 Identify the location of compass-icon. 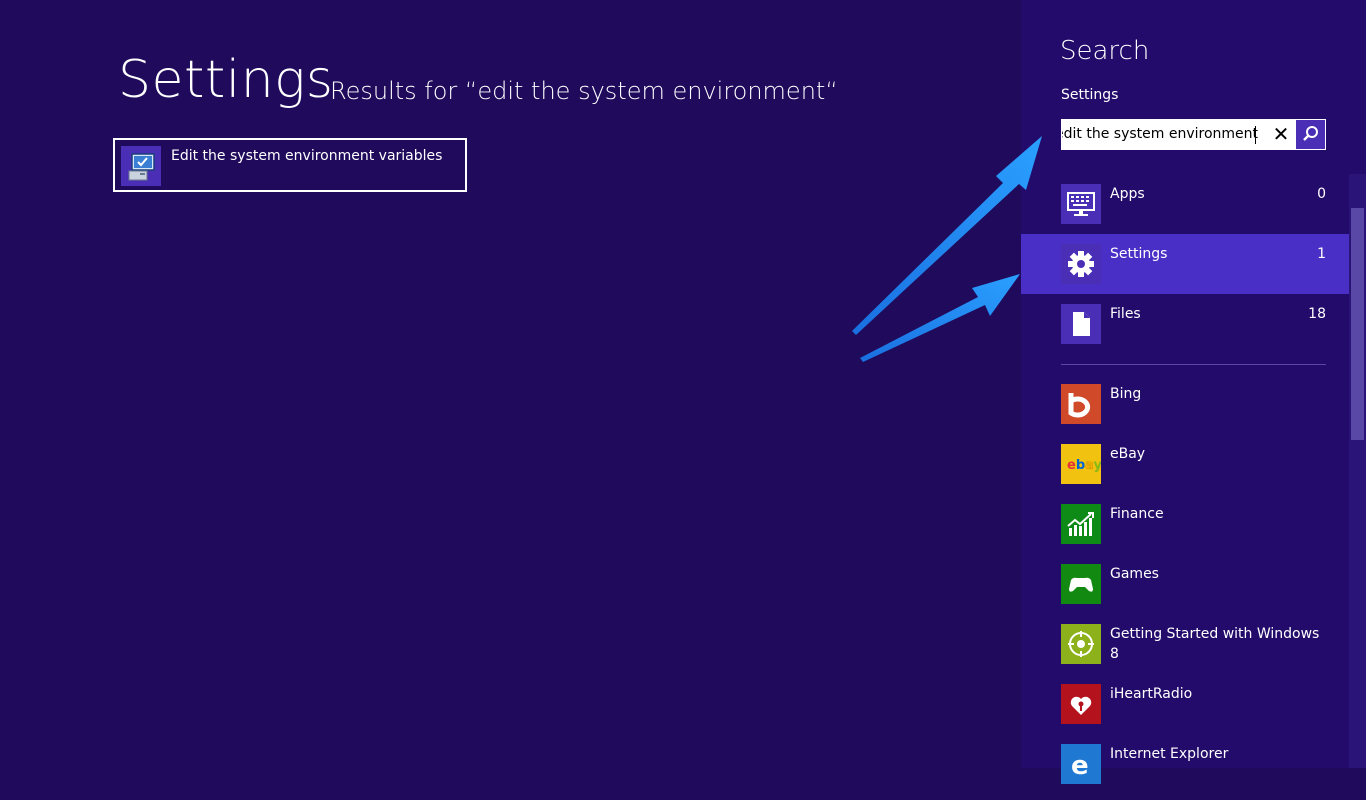
(1081, 644).